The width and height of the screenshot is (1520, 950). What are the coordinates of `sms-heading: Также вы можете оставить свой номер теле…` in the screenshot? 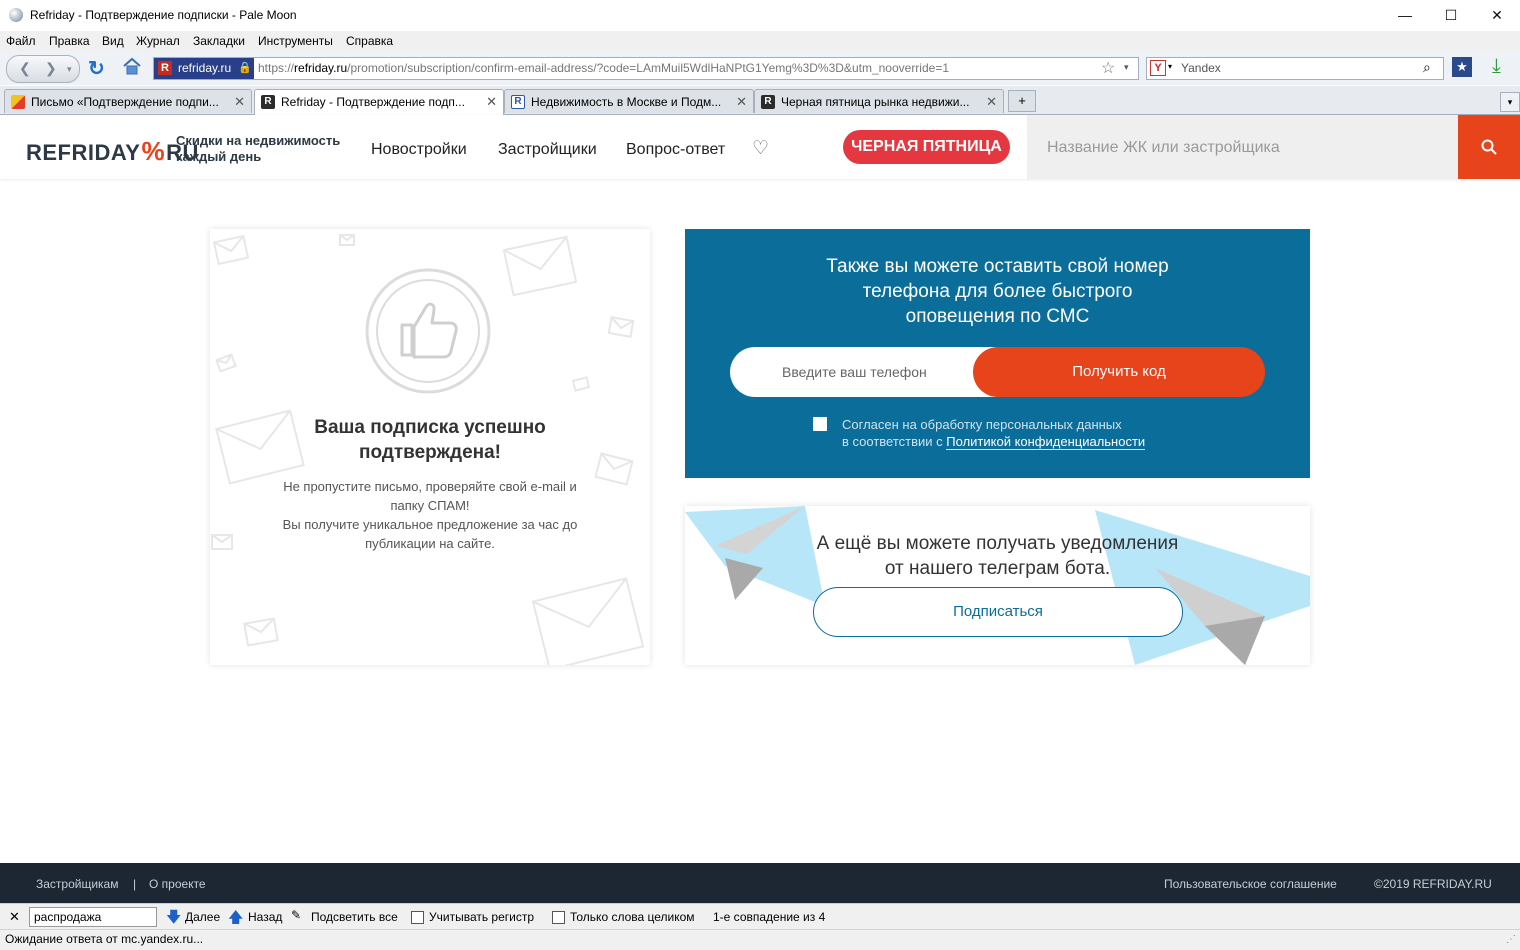 It's located at (997, 291).